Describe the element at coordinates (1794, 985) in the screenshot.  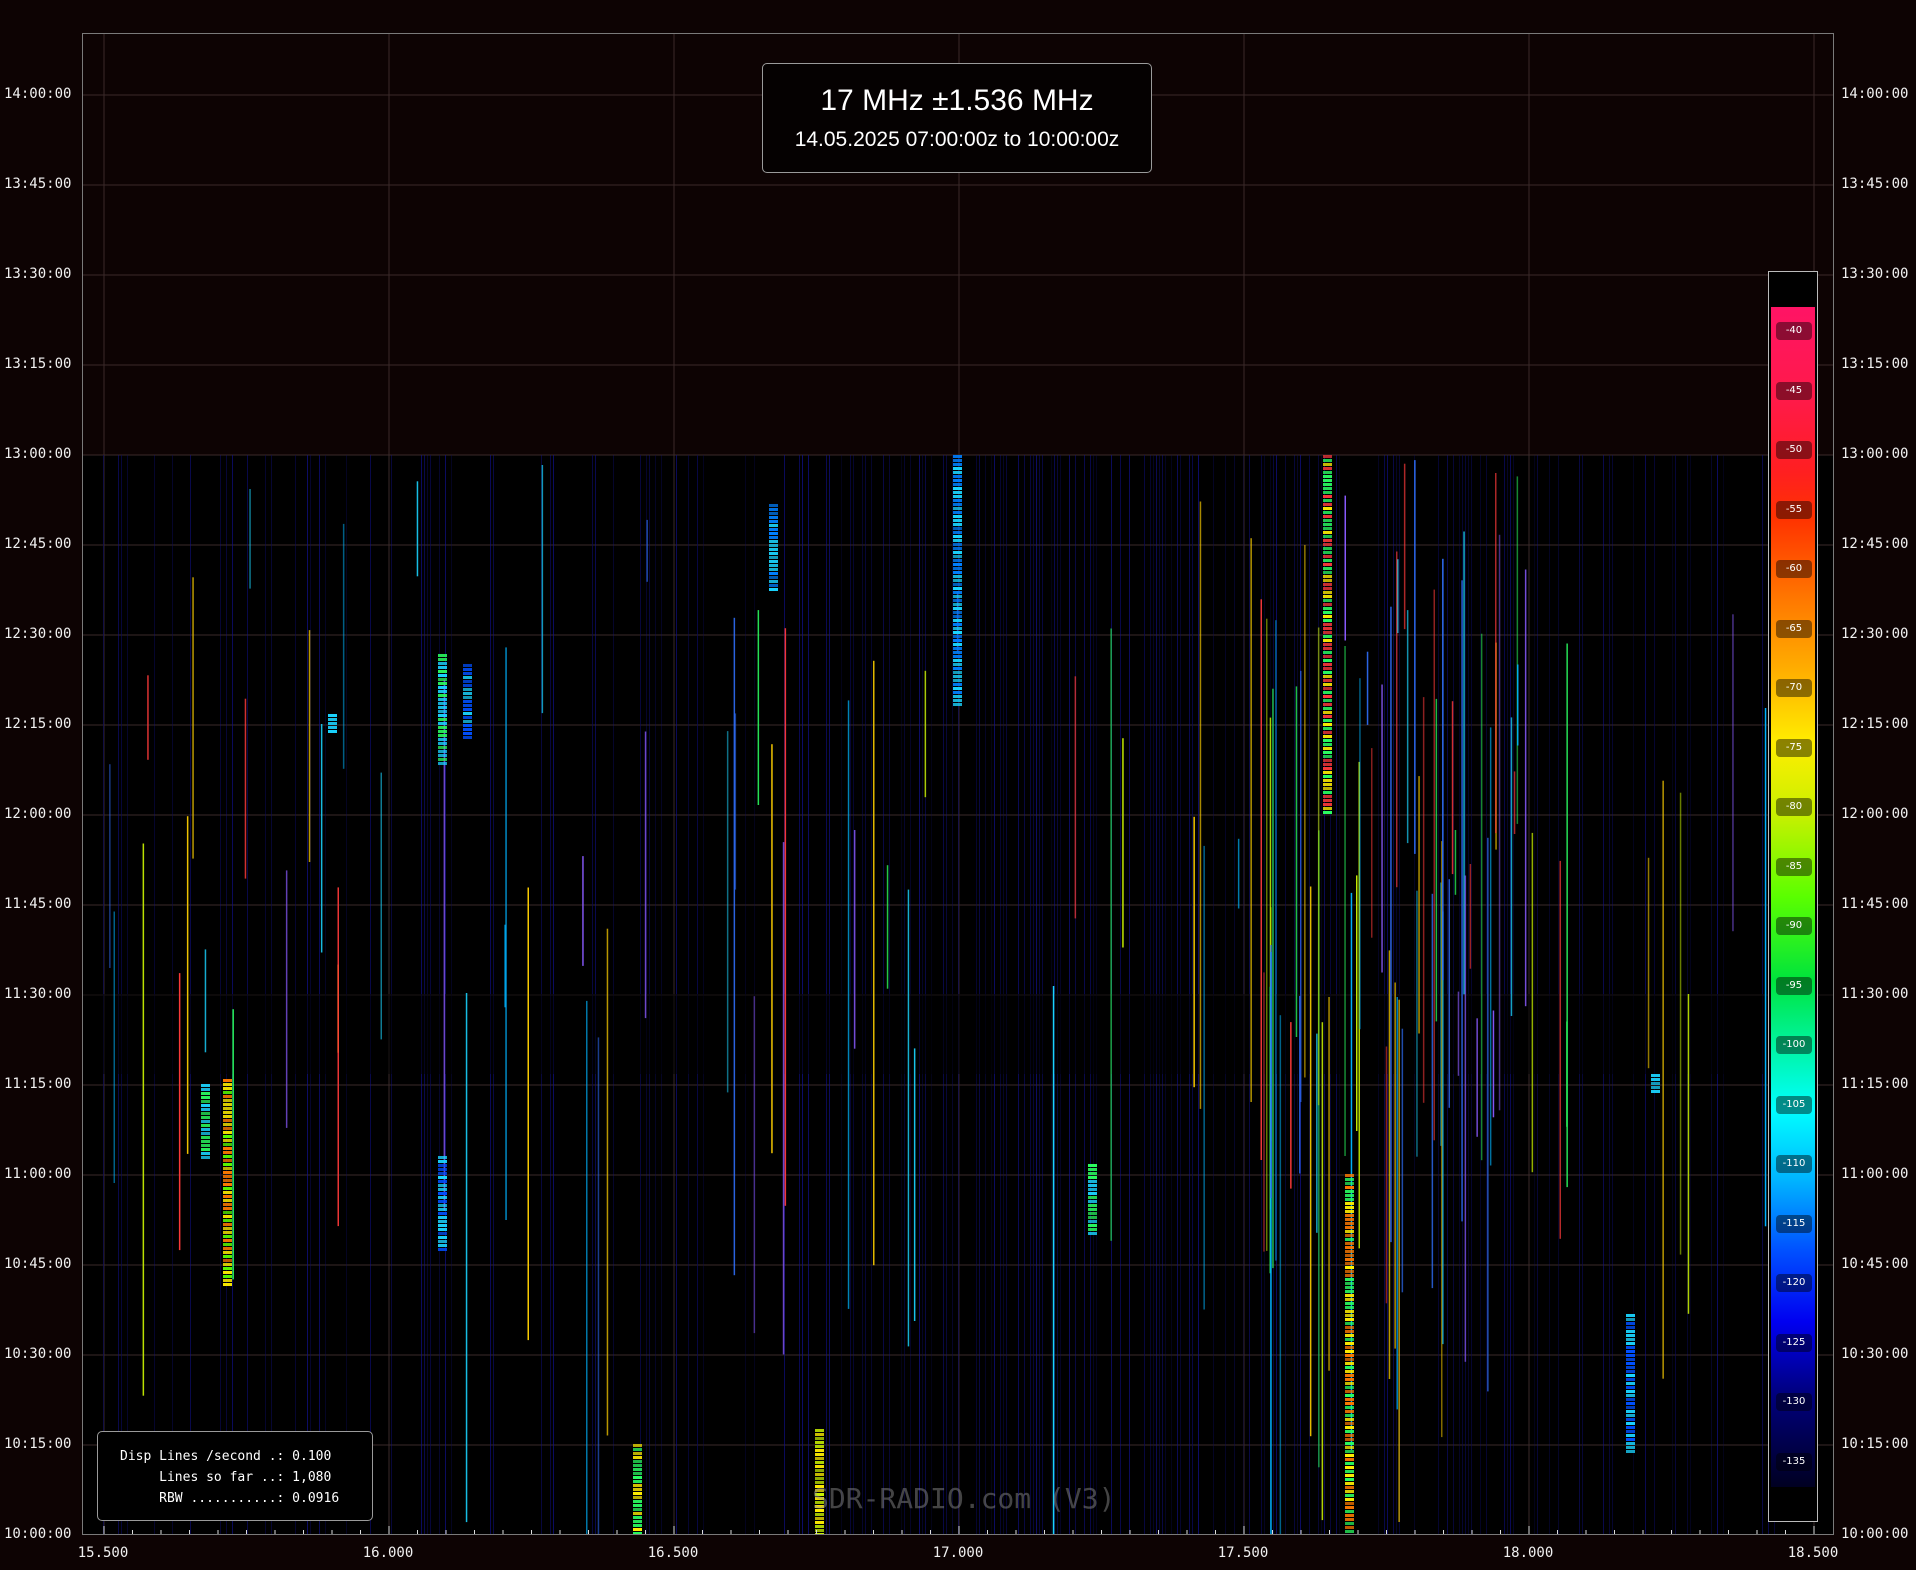
I see `colorbar-tick-label: -95` at that location.